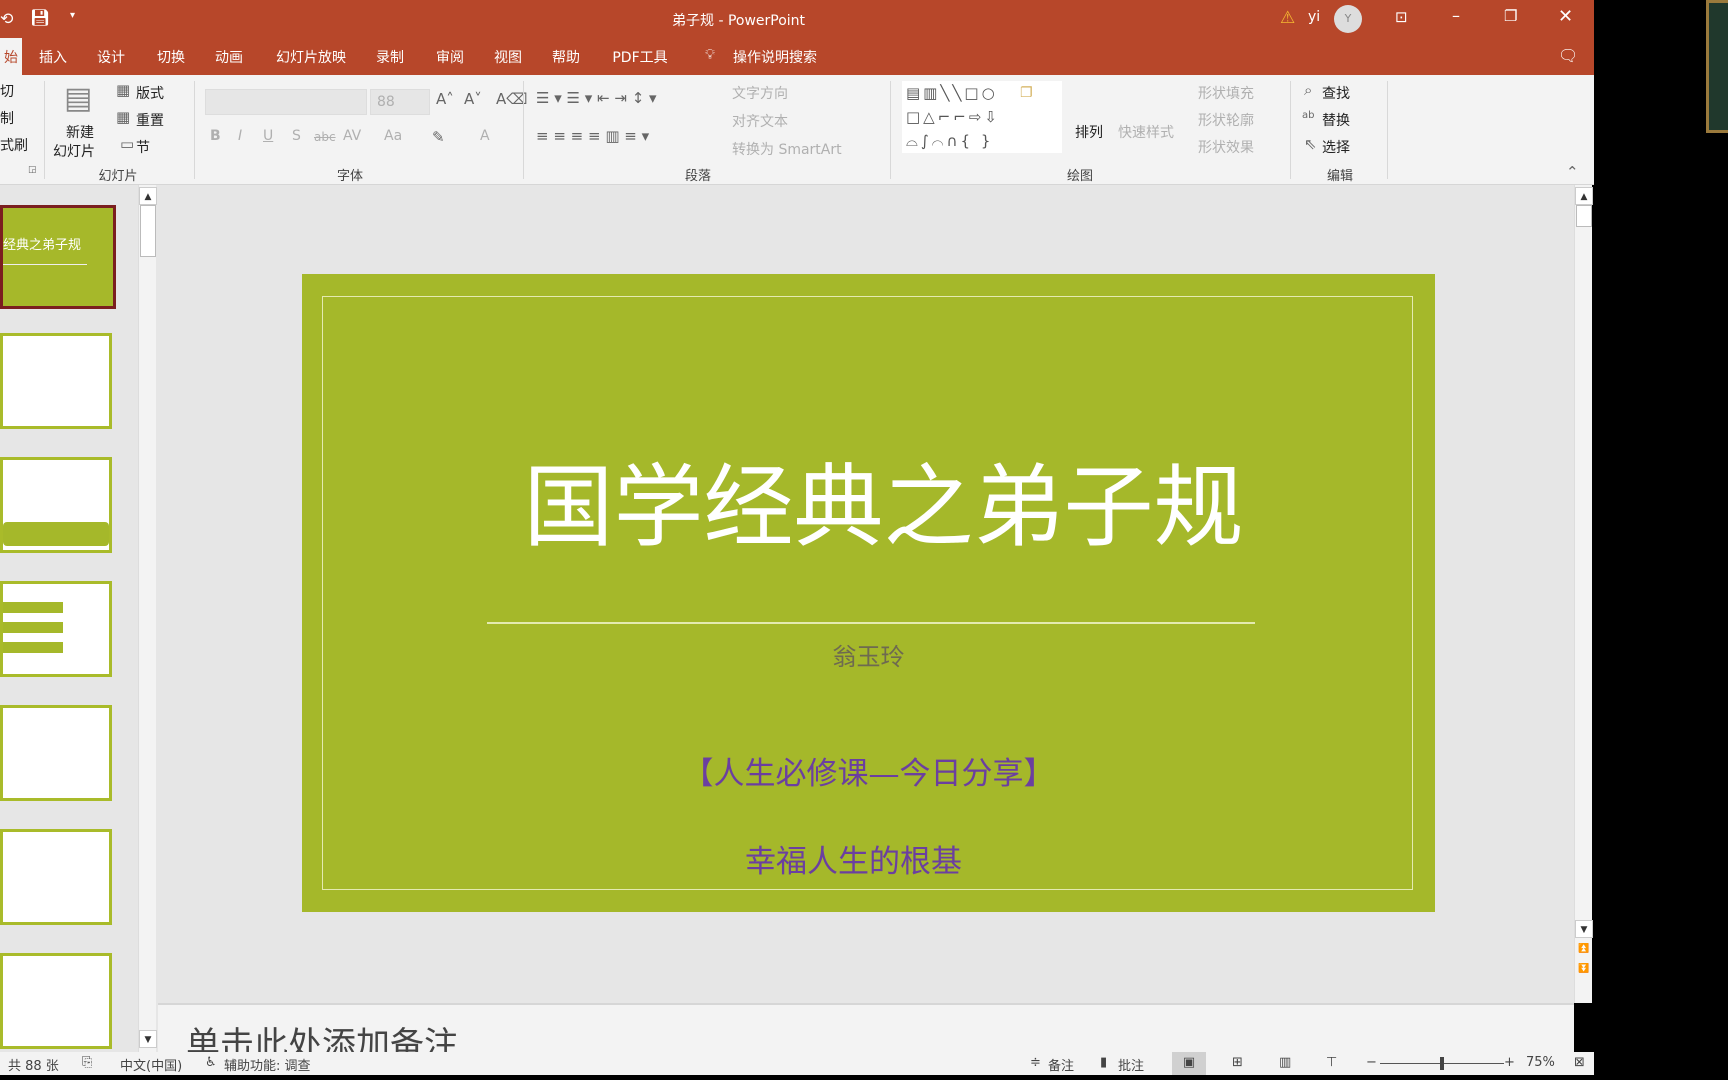 The image size is (1728, 1080). Describe the element at coordinates (171, 57) in the screenshot. I see `tab-transitions: 切换` at that location.